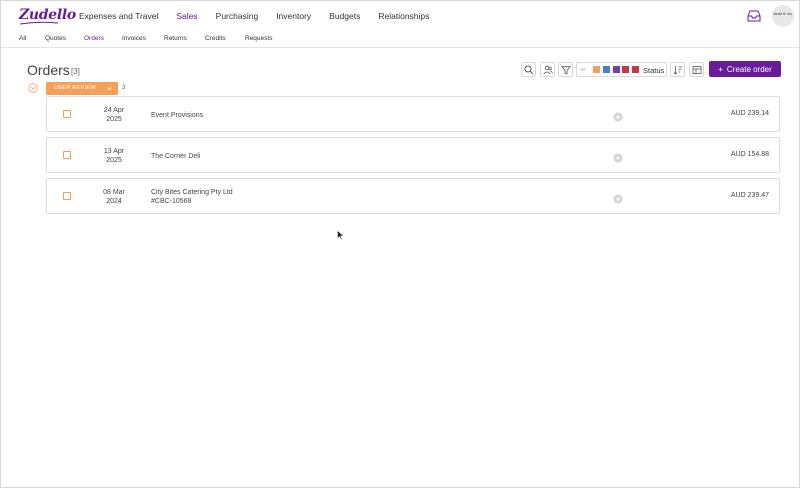 Image resolution: width=800 pixels, height=488 pixels. I want to click on order-customer: The Corner Deli, so click(175, 156).